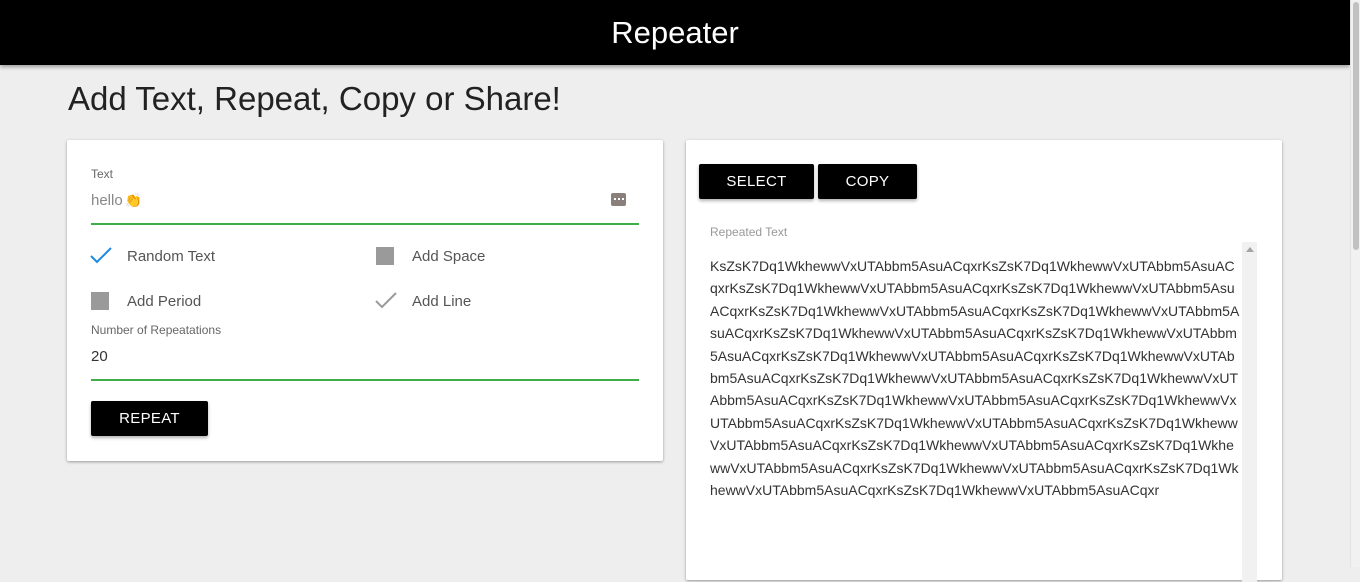  What do you see at coordinates (1249, 412) in the screenshot?
I see `textarea-scrollbar` at bounding box center [1249, 412].